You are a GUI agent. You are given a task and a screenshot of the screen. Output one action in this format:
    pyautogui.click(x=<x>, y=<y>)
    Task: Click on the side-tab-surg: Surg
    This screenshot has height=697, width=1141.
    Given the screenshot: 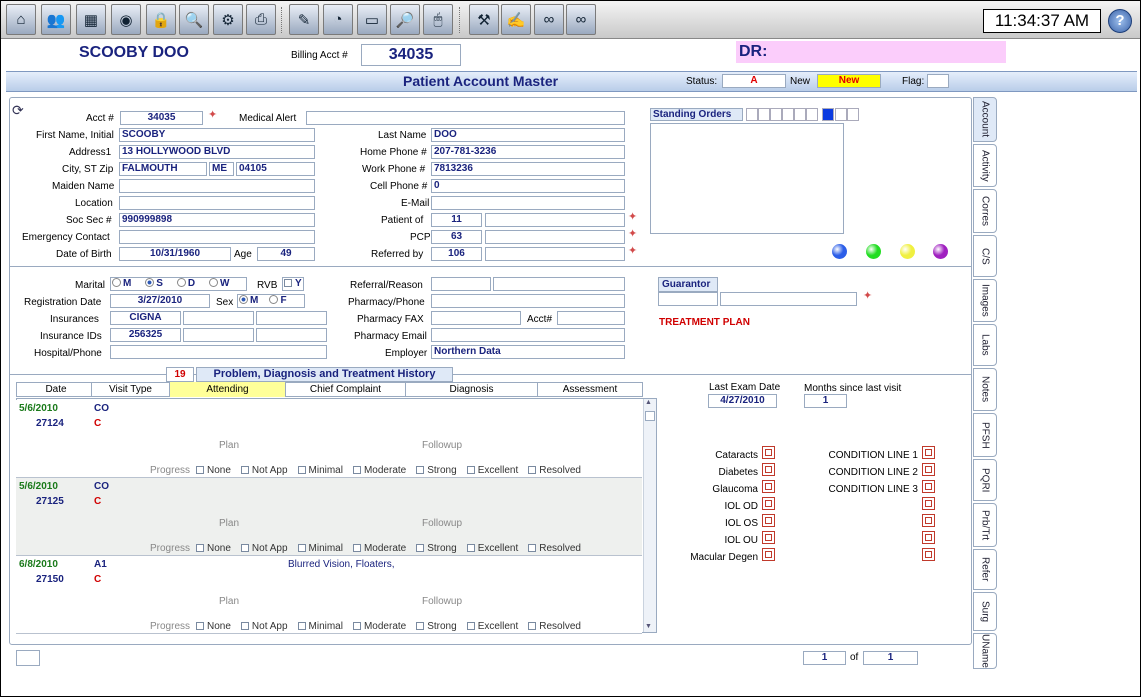 What is the action you would take?
    pyautogui.click(x=985, y=611)
    